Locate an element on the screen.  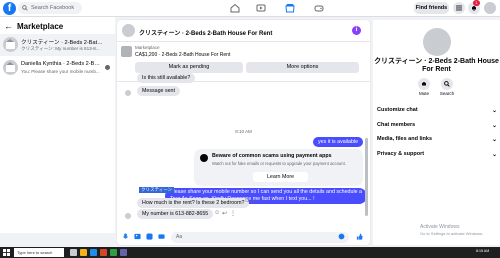
privacy-support-row: Privacy & support ⌄ is located at coordinates (437, 154).